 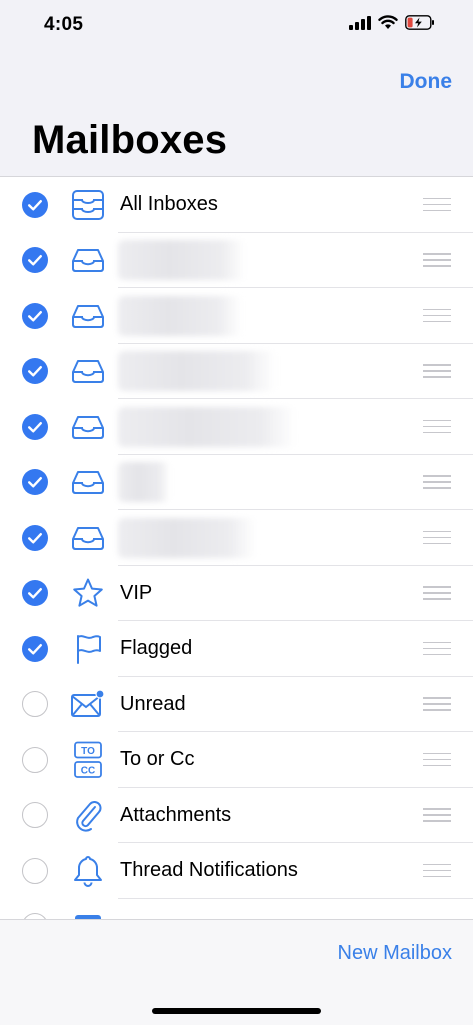 I want to click on mailbox-row: Flagged, so click(x=236, y=649).